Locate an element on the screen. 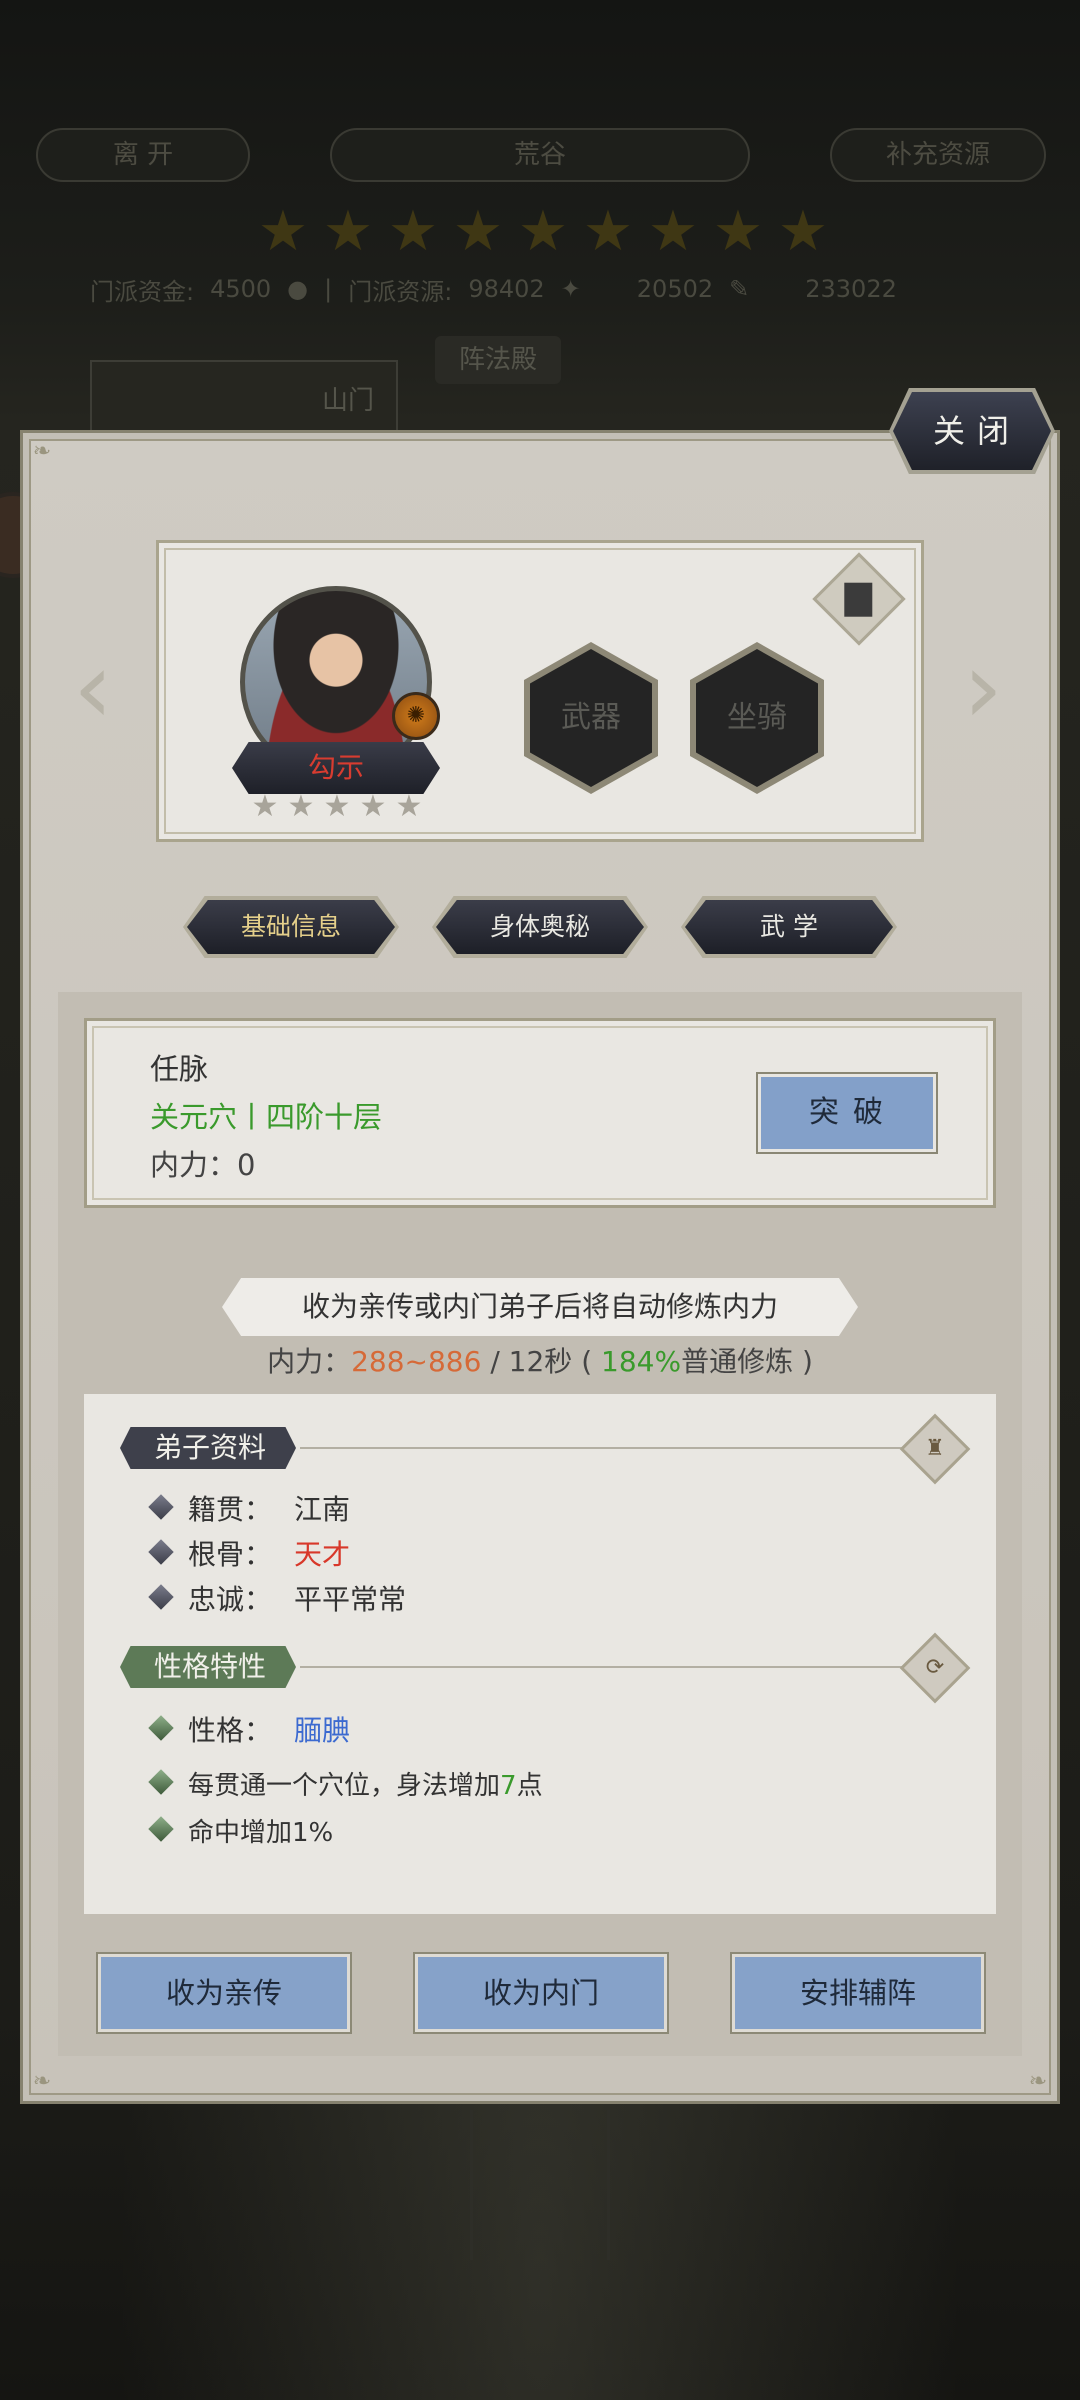  cultivation-rate: 内力：288~886 / 12秒 ( 184%普通修炼 ) is located at coordinates (540, 1360).